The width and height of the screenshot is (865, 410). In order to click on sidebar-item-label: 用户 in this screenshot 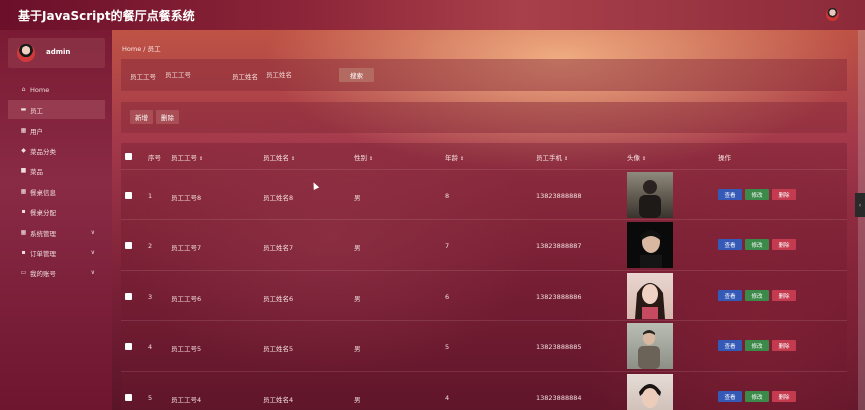, I will do `click(36, 131)`.